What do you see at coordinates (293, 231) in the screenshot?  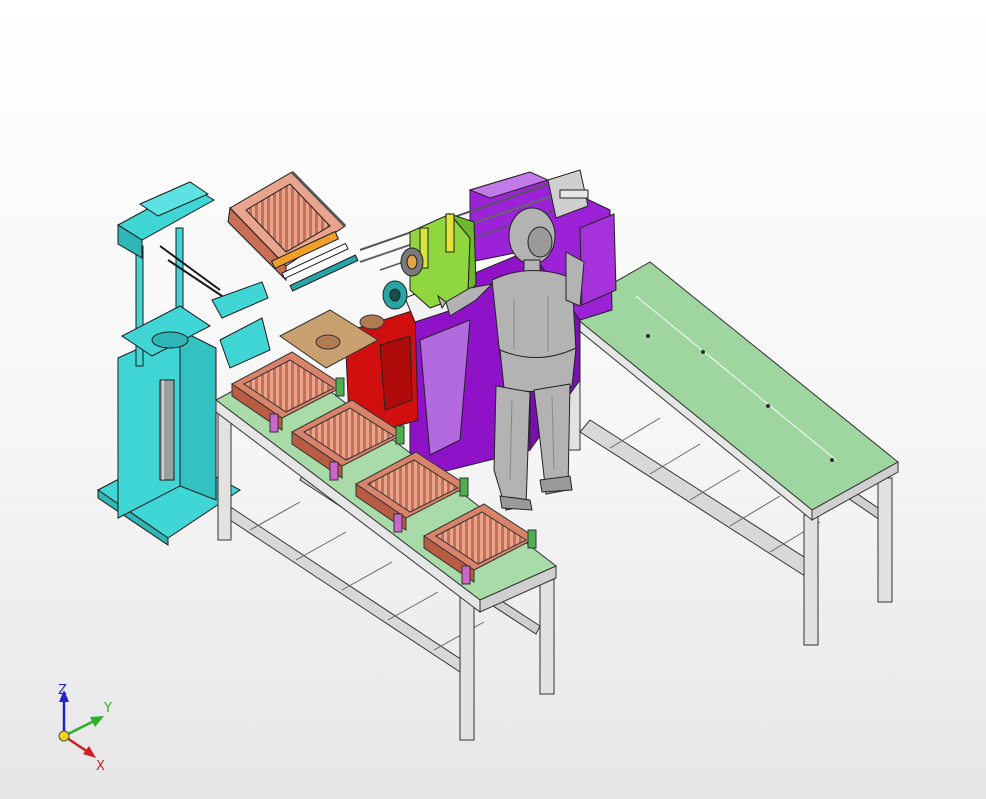 I see `feed-magazine` at bounding box center [293, 231].